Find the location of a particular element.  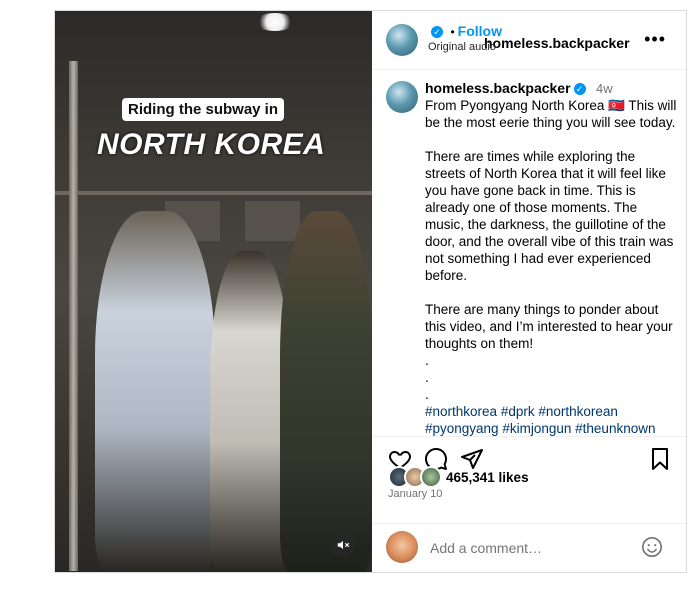

likes-summary: 465,341 likes is located at coordinates (458, 477).